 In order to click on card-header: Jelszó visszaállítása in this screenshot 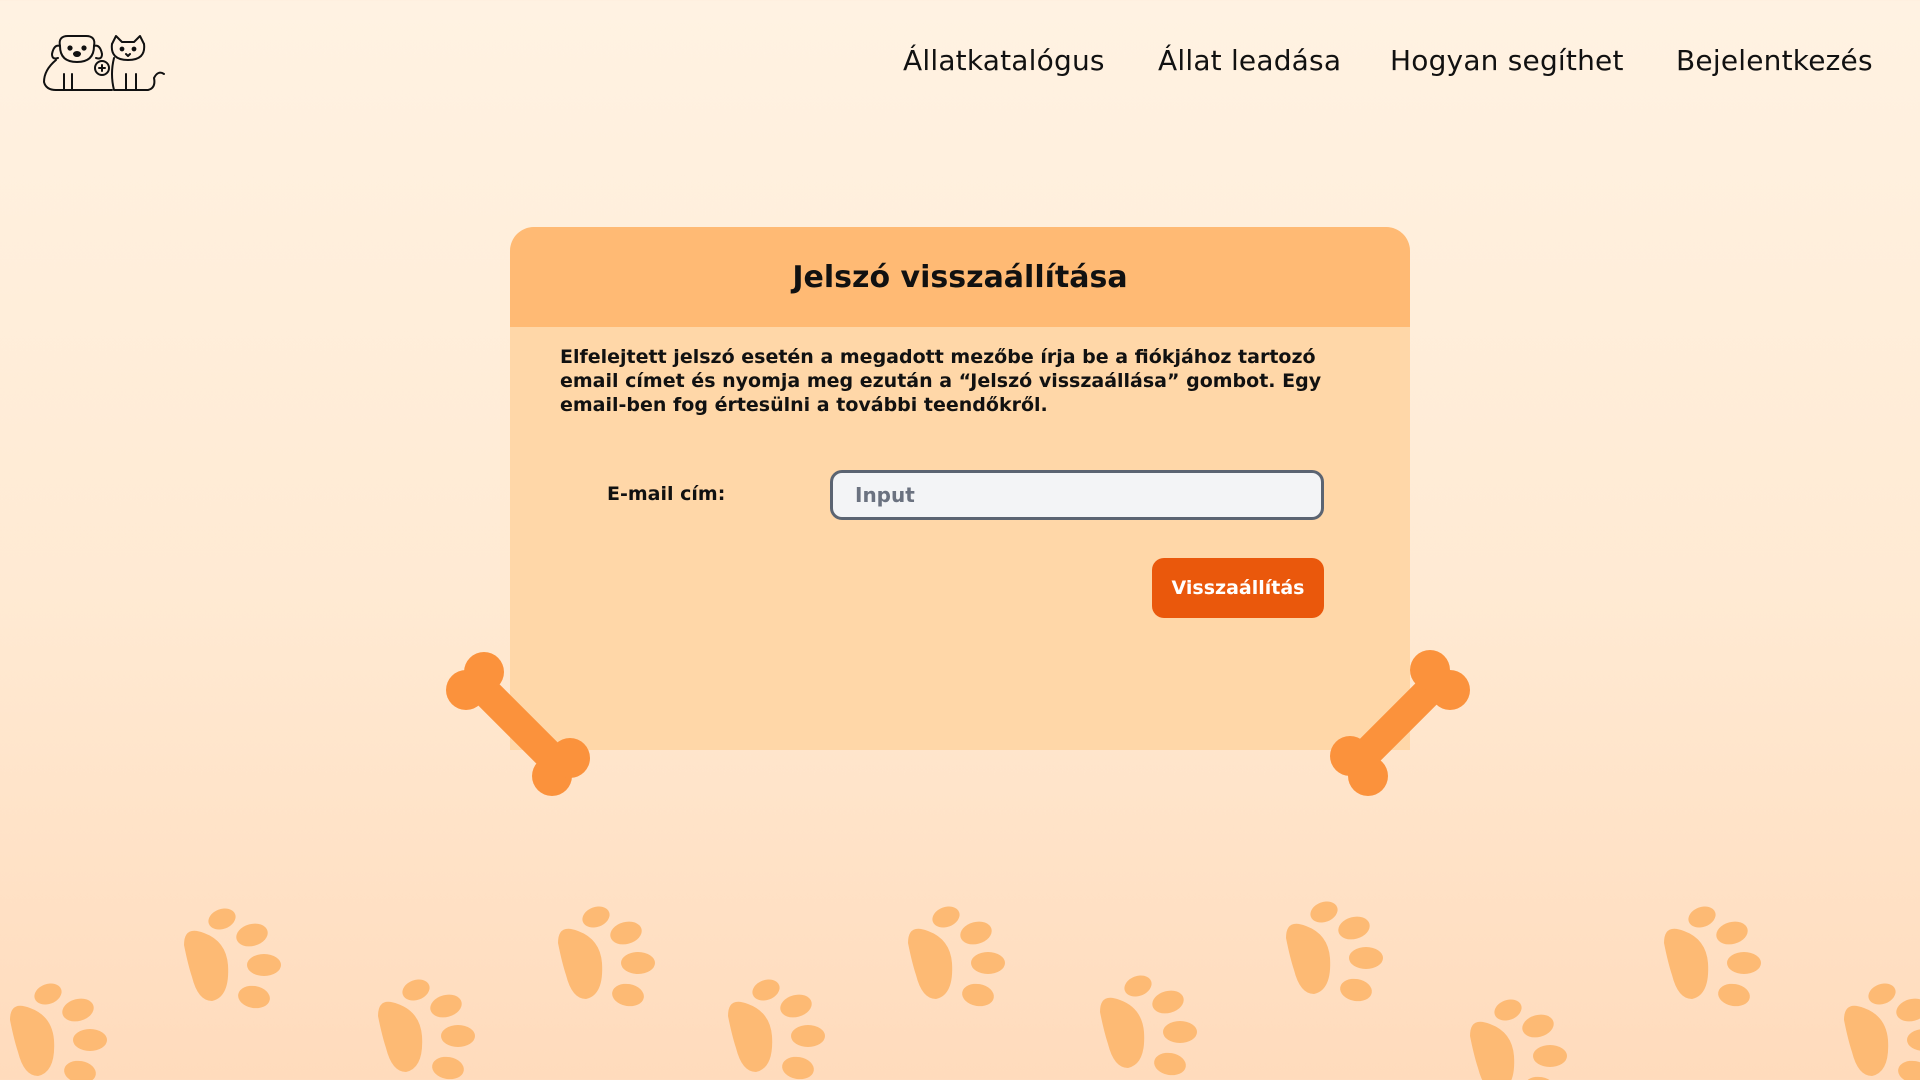, I will do `click(960, 277)`.